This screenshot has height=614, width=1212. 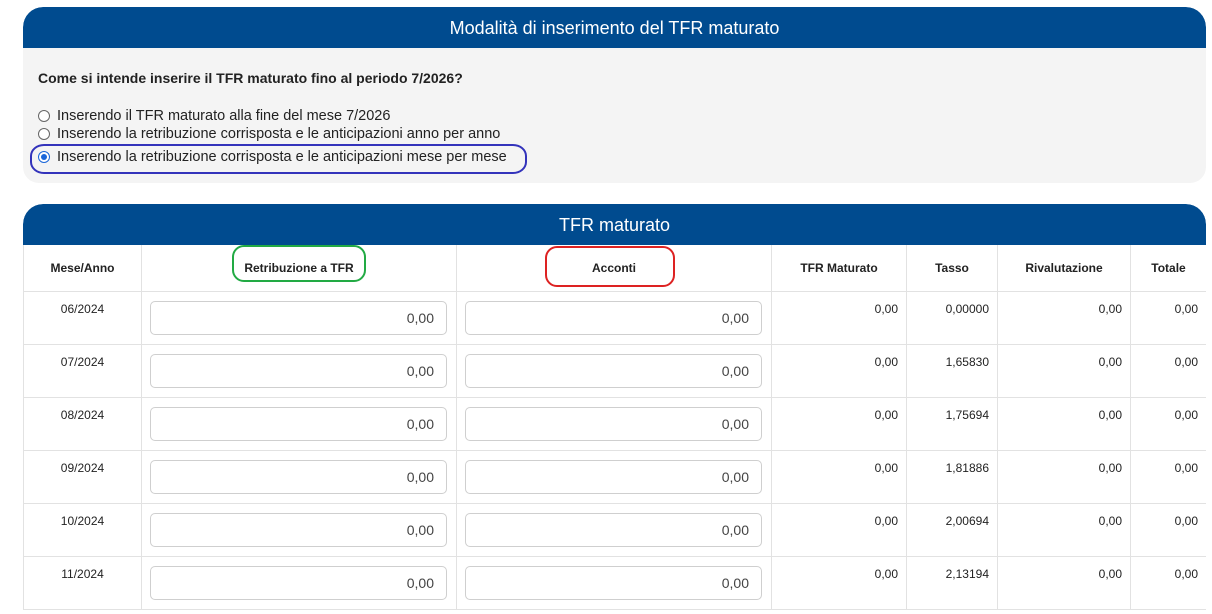 What do you see at coordinates (278, 159) in the screenshot?
I see `selected-option-highlight` at bounding box center [278, 159].